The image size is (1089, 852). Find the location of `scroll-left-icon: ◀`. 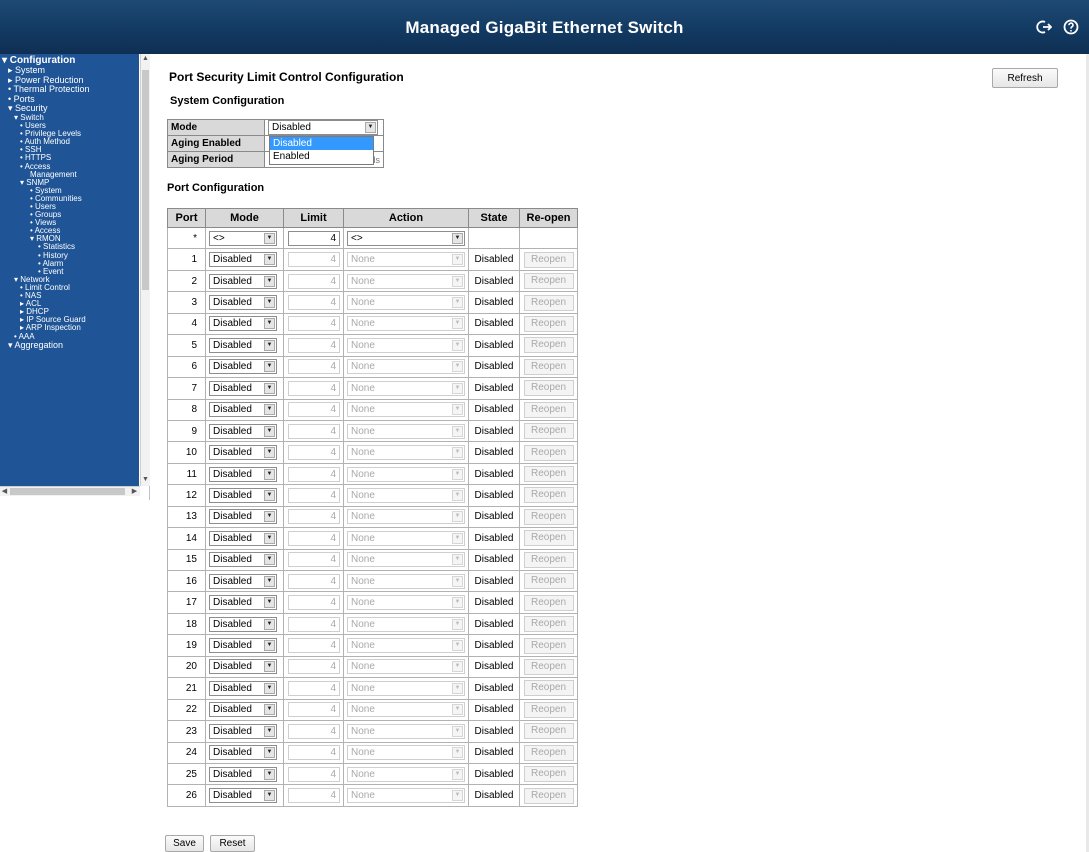

scroll-left-icon: ◀ is located at coordinates (4, 491).